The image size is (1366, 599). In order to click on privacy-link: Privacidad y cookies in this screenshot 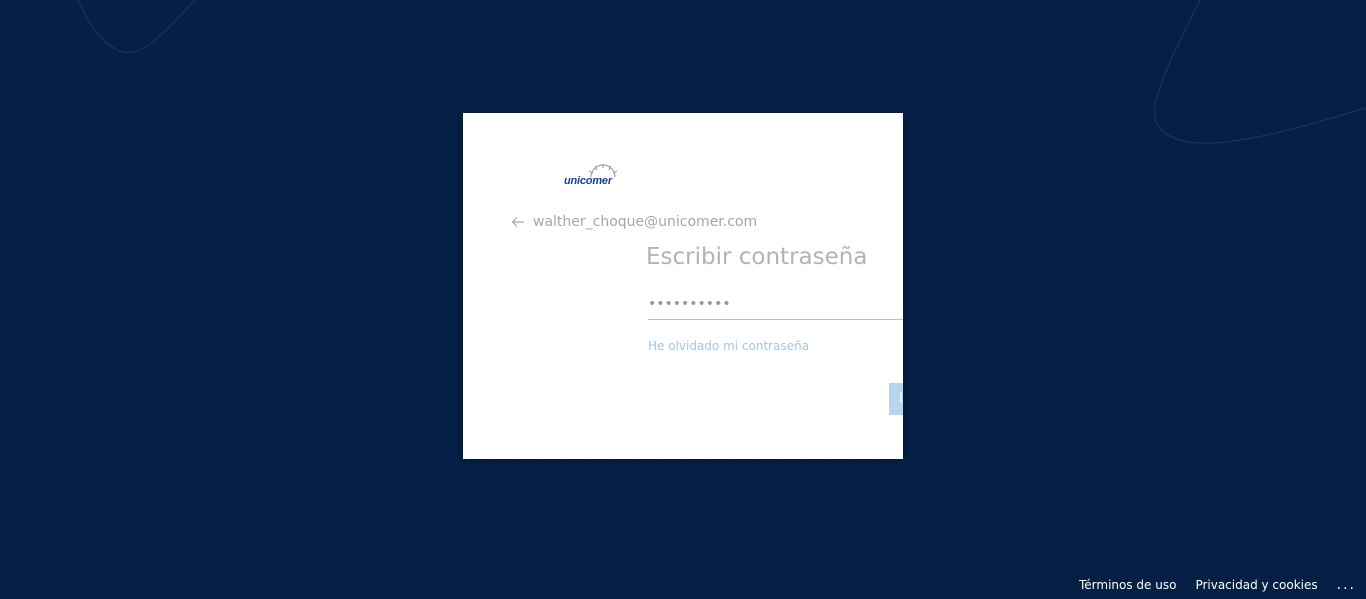, I will do `click(1256, 585)`.